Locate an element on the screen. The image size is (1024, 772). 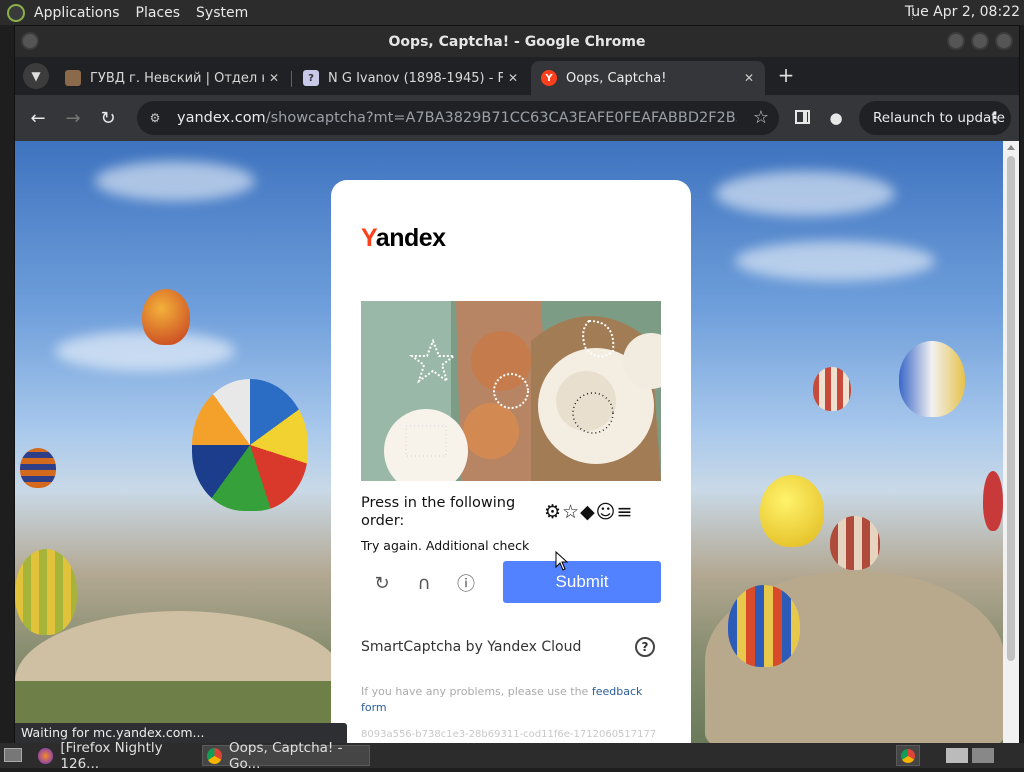
side-panel-button is located at coordinates (802, 117).